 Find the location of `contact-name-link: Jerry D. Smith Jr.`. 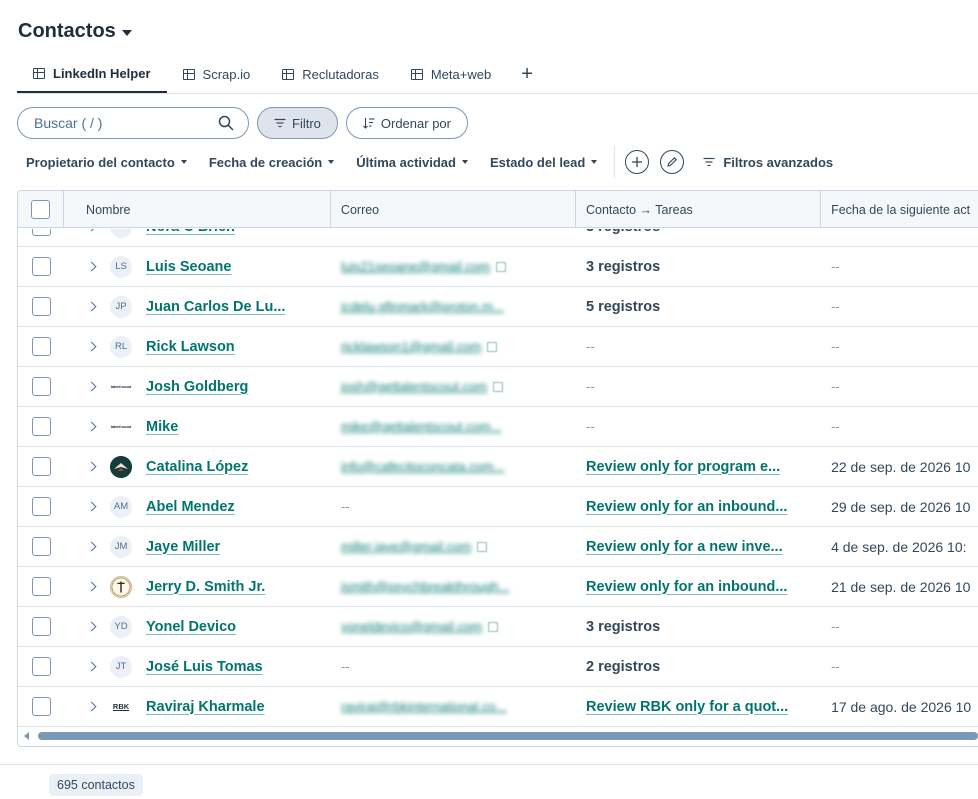

contact-name-link: Jerry D. Smith Jr. is located at coordinates (205, 587).